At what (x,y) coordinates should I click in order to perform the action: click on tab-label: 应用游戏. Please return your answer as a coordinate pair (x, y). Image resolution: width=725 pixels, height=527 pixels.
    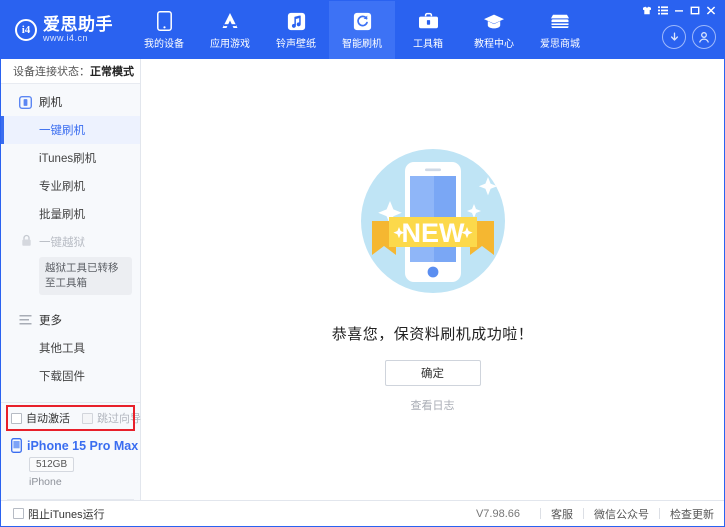
    Looking at the image, I should click on (230, 44).